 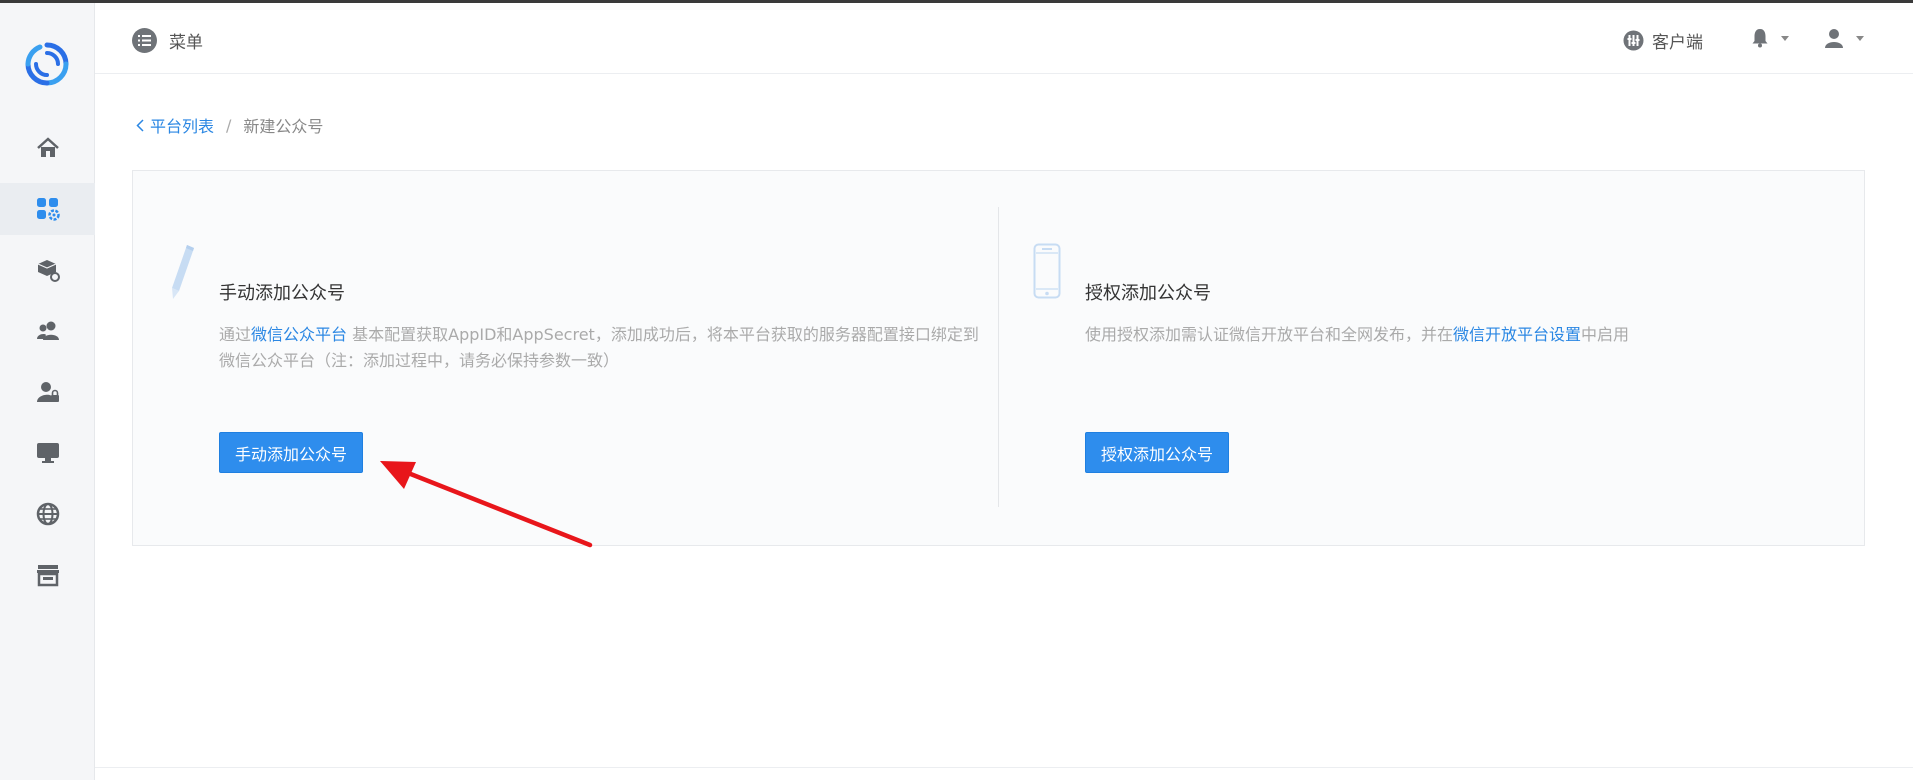 I want to click on home-icon, so click(x=47, y=147).